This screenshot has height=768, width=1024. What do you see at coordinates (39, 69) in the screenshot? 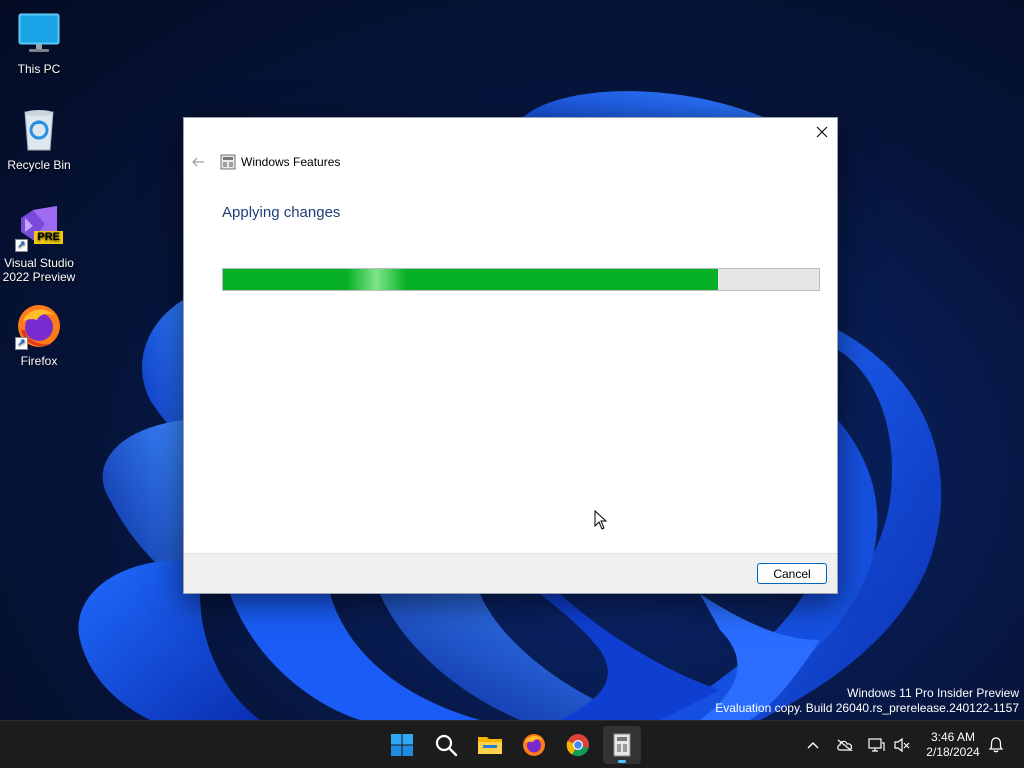
I see `desktop-icon-label: This PC` at bounding box center [39, 69].